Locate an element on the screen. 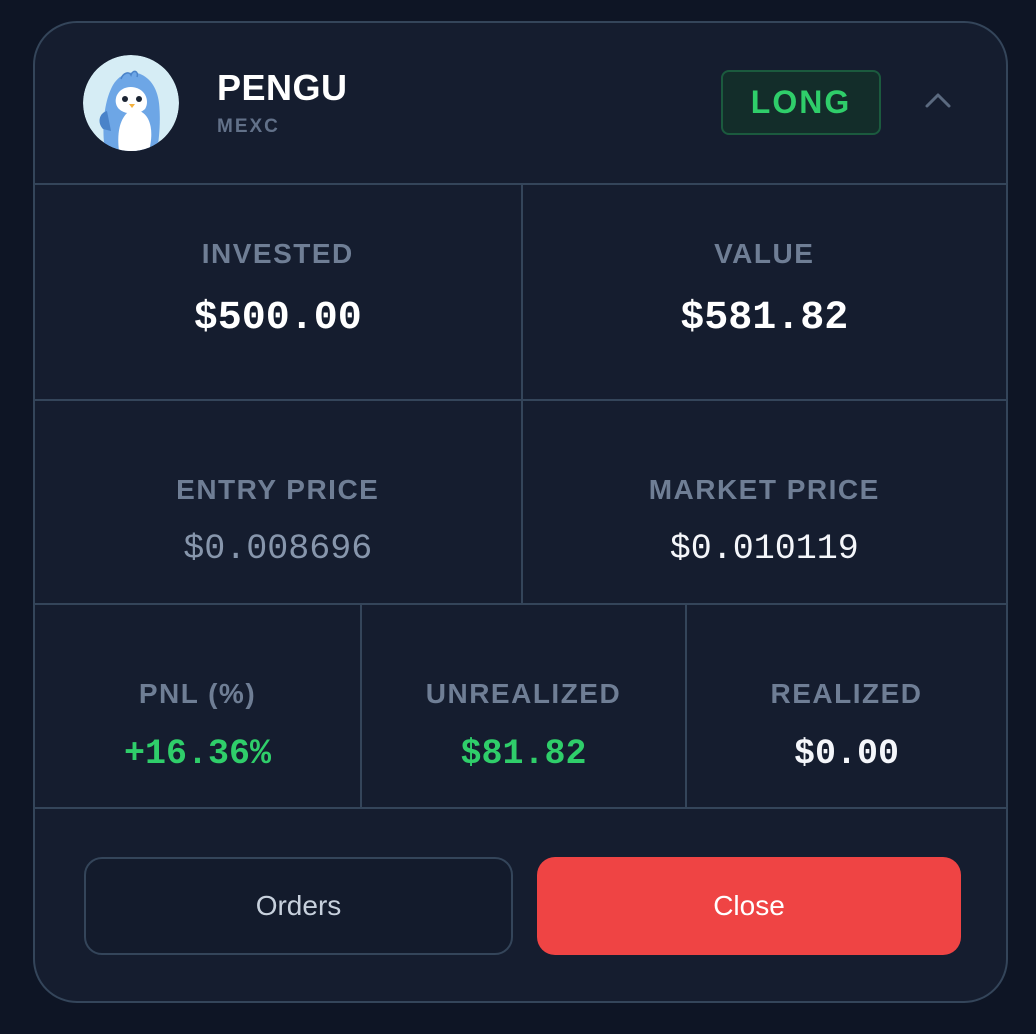 The height and width of the screenshot is (1034, 1036). stat-invested: INVESTED $500.00 is located at coordinates (278, 291).